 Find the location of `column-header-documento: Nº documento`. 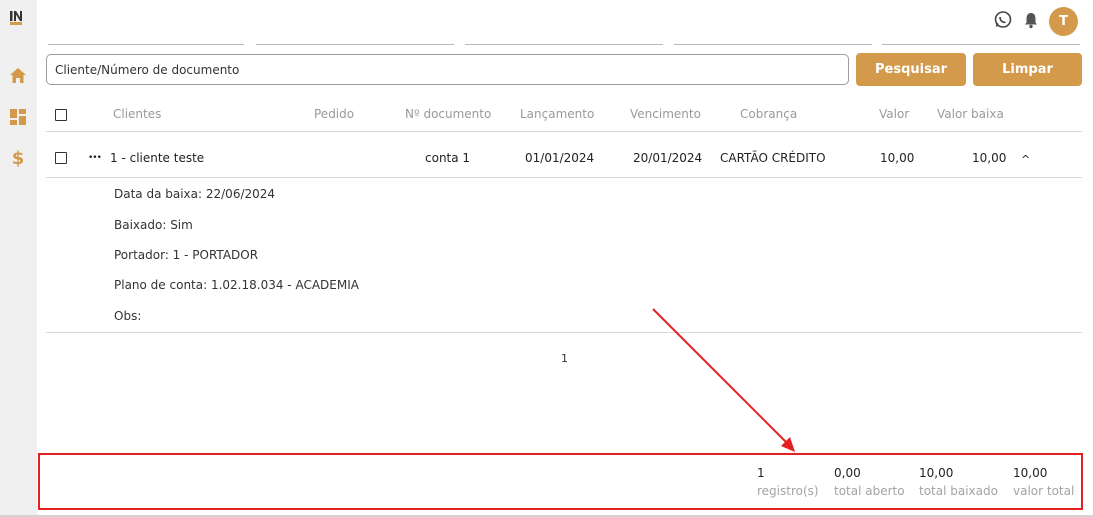

column-header-documento: Nº documento is located at coordinates (448, 114).